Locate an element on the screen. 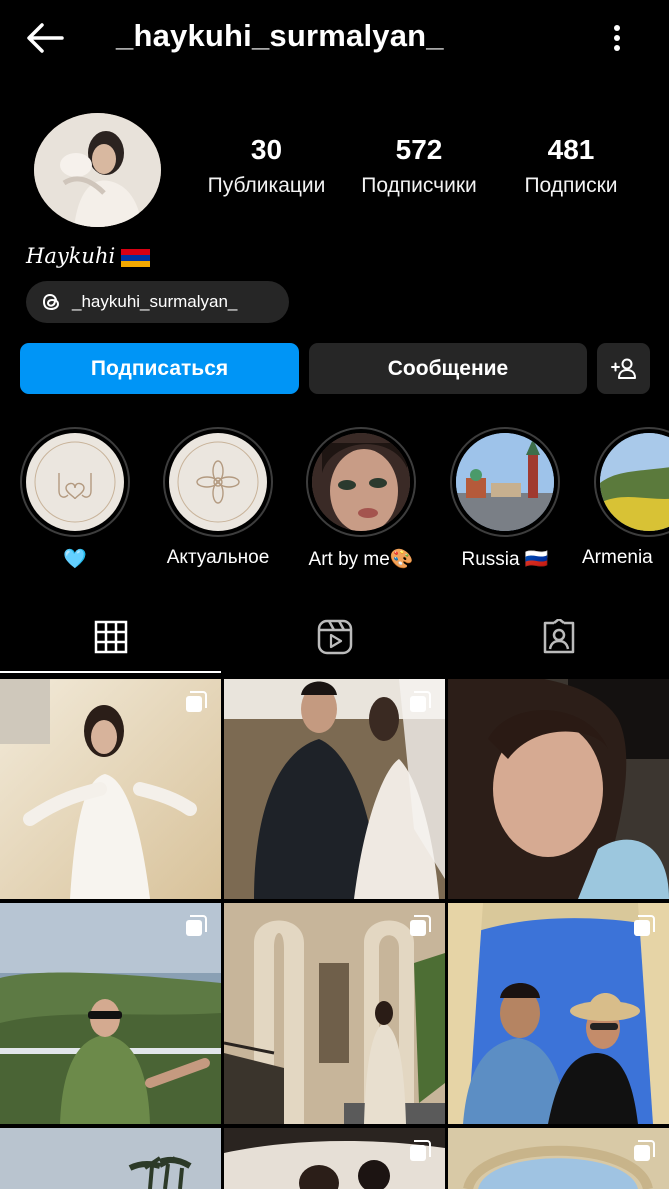 This screenshot has height=1189, width=669. tab-reels is located at coordinates (334, 637).